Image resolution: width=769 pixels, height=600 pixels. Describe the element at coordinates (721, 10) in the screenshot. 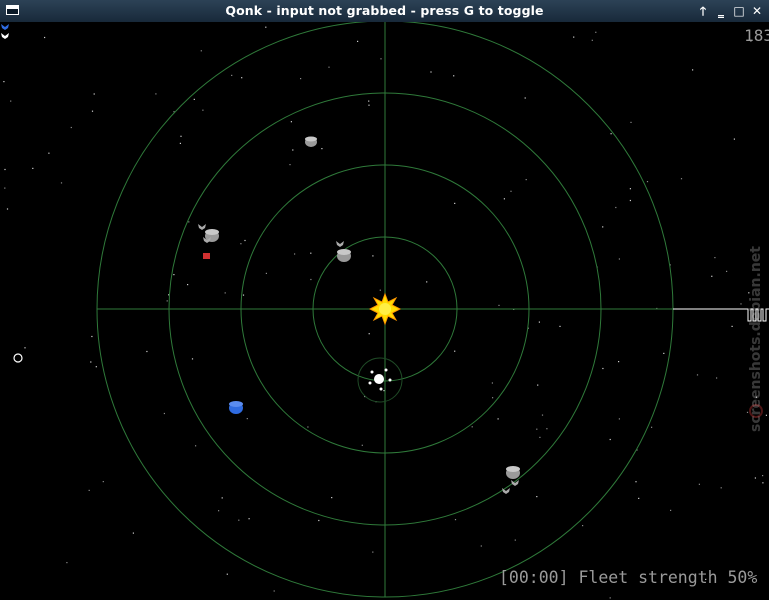

I see `minimize-icon: ‗` at that location.